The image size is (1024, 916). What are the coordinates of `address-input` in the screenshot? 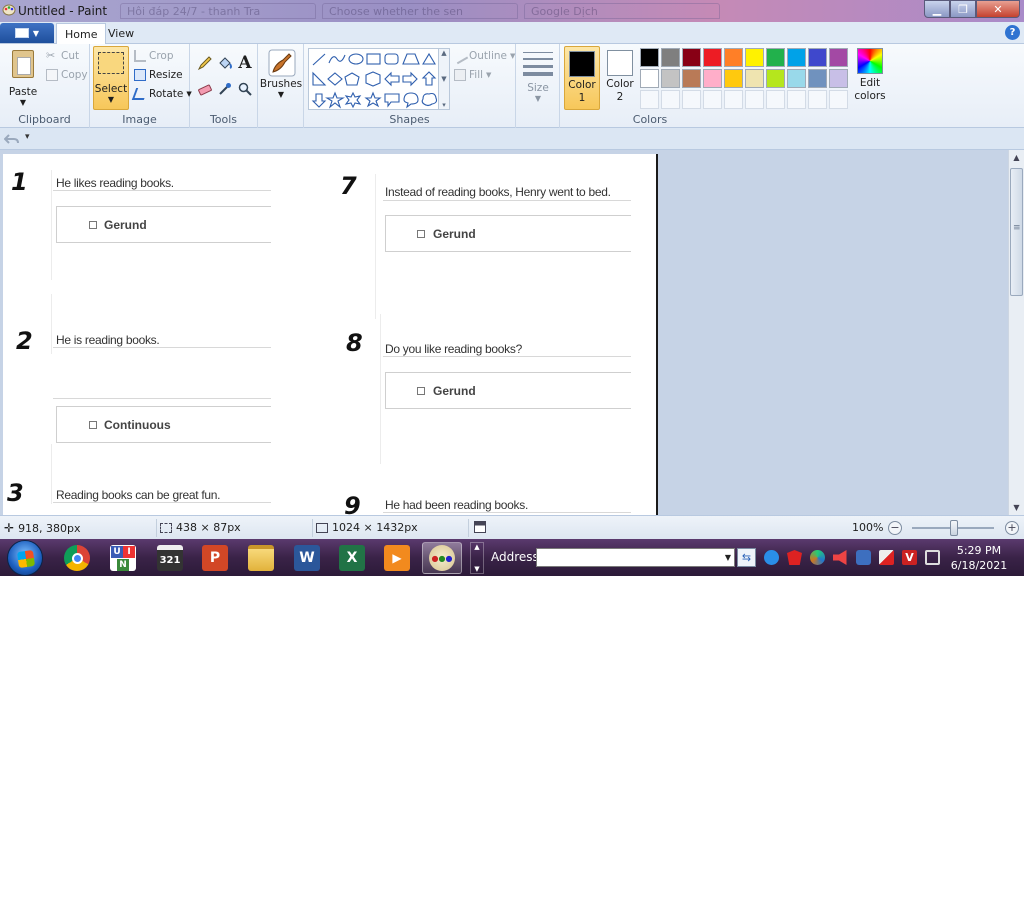 It's located at (635, 557).